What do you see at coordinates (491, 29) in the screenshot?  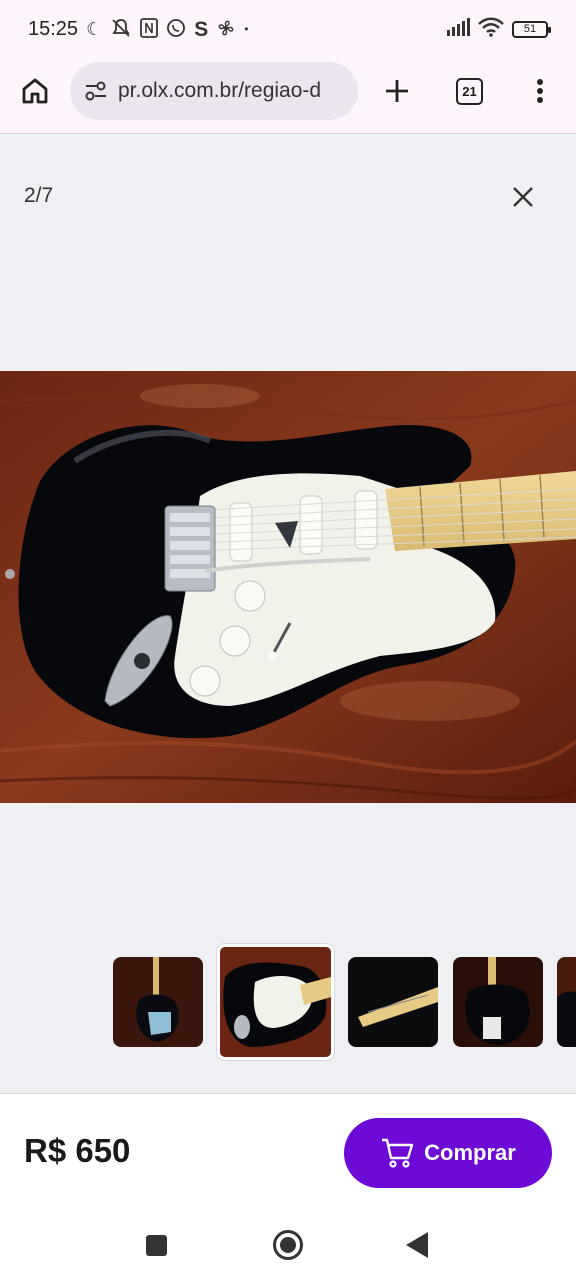 I see `wifi-icon` at bounding box center [491, 29].